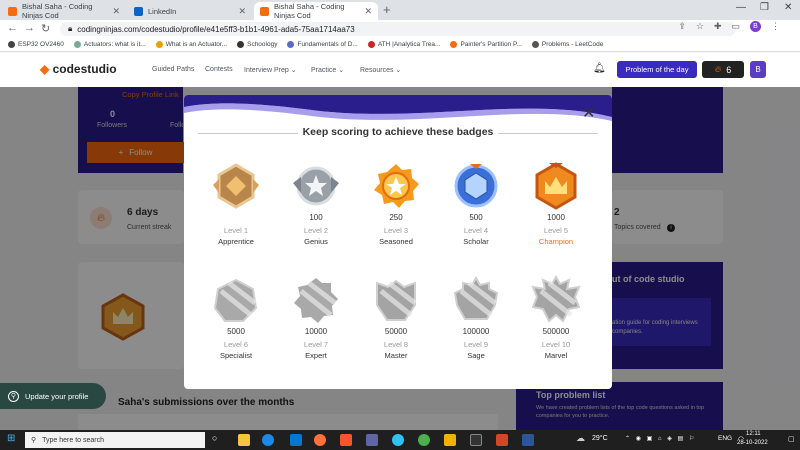 This screenshot has width=800, height=450. Describe the element at coordinates (741, 7) in the screenshot. I see `minimize-icon: —` at that location.